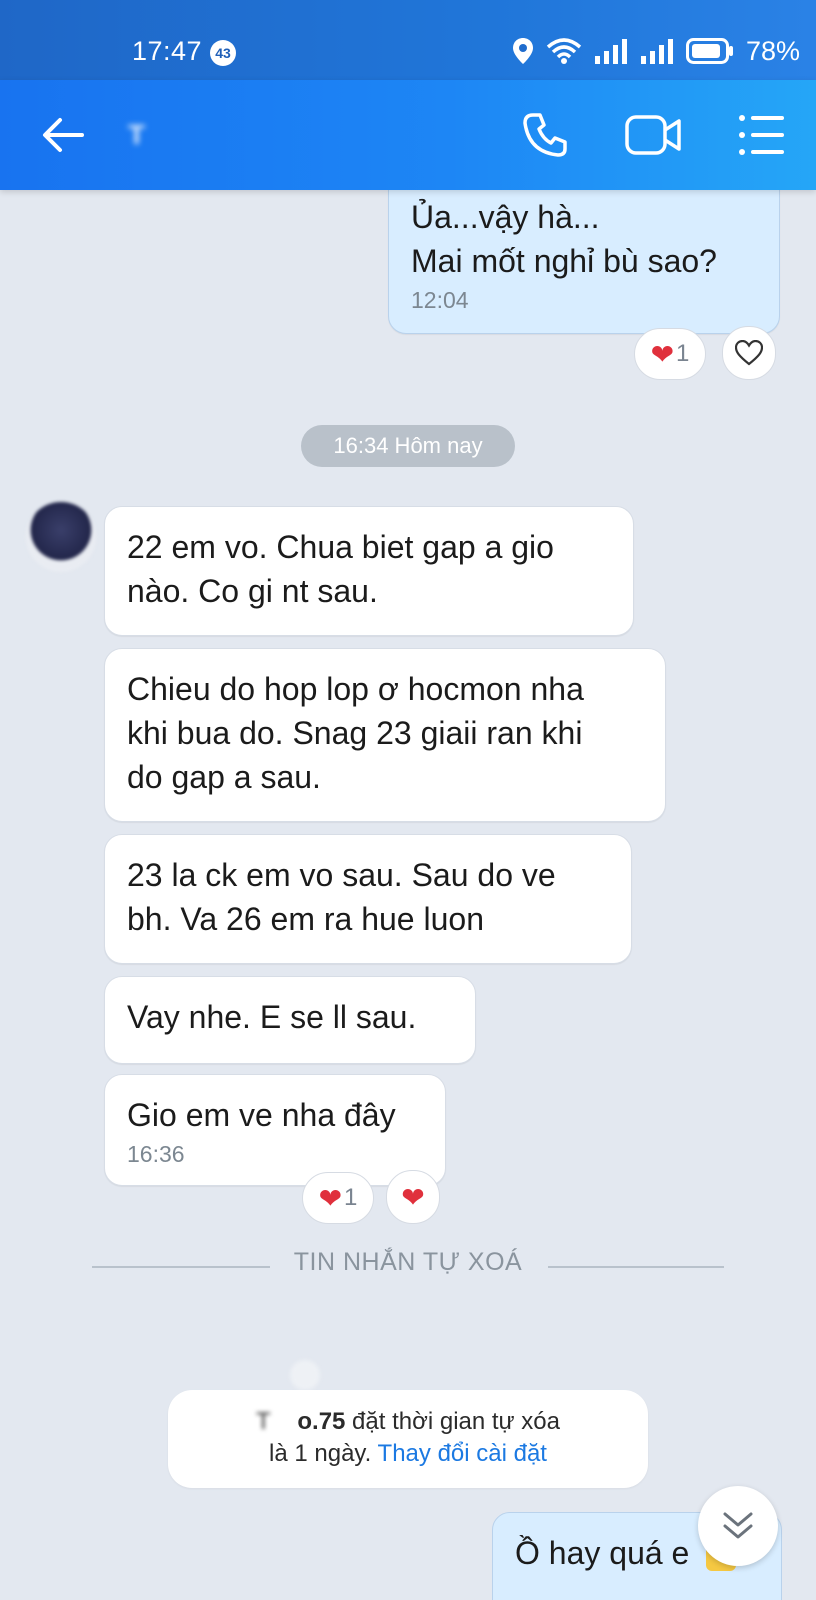 Image resolution: width=816 pixels, height=1600 pixels. Describe the element at coordinates (564, 261) in the screenshot. I see `message-line: Mai mốt nghỉ bù sao?` at that location.